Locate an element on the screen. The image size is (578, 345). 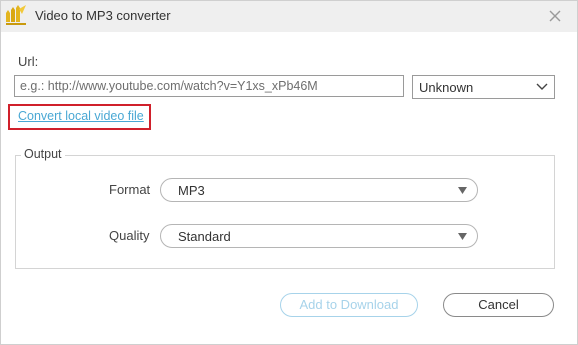
title-bar: Video to MP3 converter is located at coordinates (289, 16).